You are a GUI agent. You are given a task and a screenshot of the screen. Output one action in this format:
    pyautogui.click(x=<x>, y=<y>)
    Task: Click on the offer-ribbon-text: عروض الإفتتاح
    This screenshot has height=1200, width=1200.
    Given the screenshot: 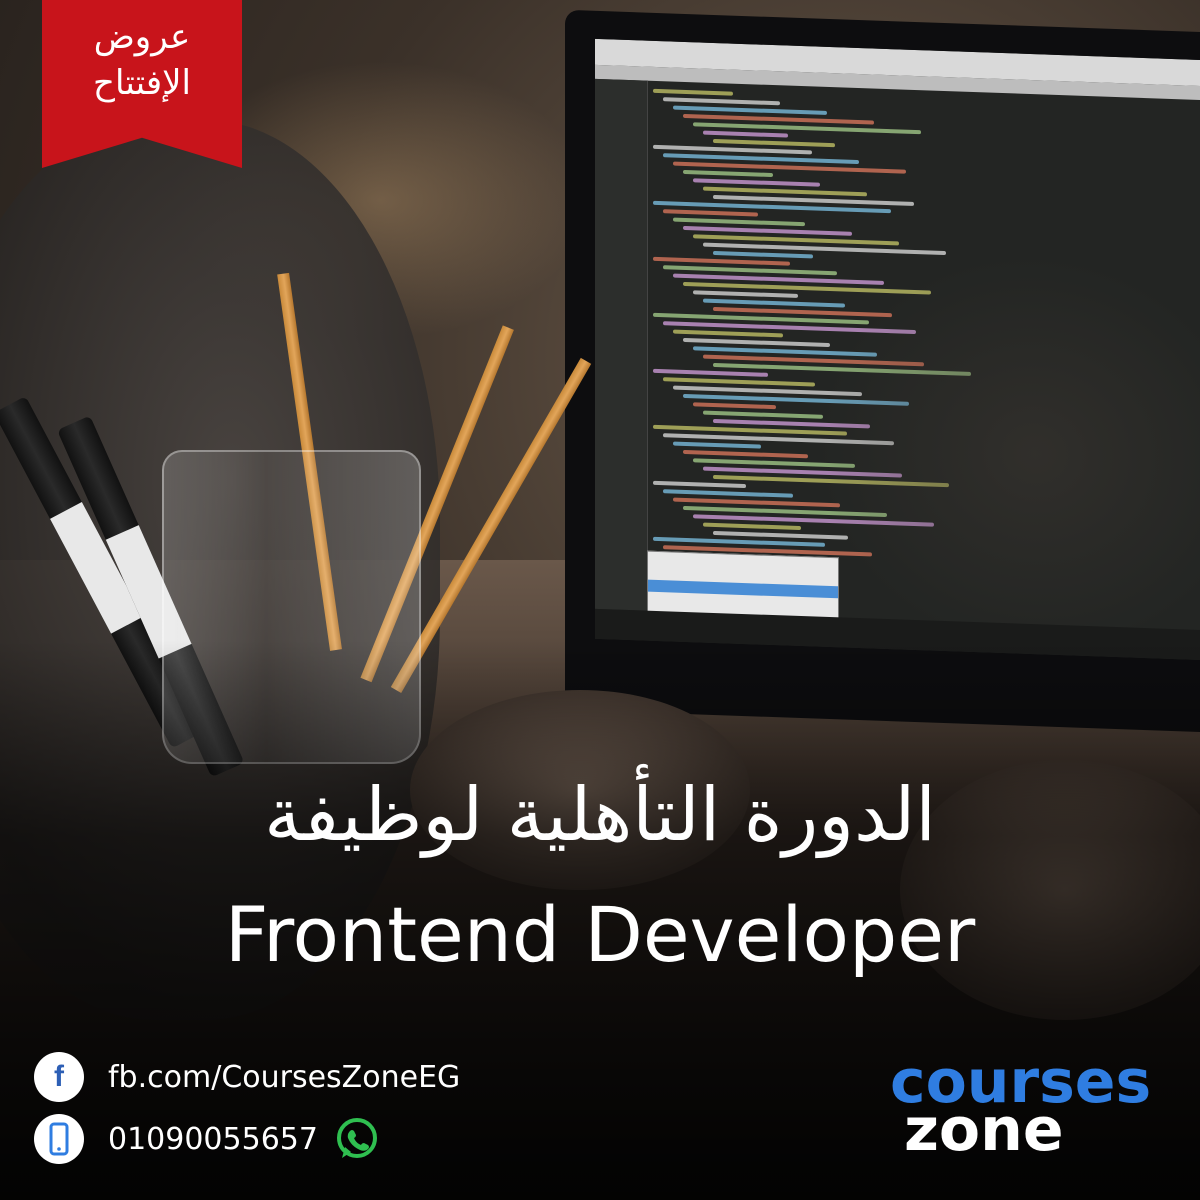 What is the action you would take?
    pyautogui.click(x=142, y=60)
    